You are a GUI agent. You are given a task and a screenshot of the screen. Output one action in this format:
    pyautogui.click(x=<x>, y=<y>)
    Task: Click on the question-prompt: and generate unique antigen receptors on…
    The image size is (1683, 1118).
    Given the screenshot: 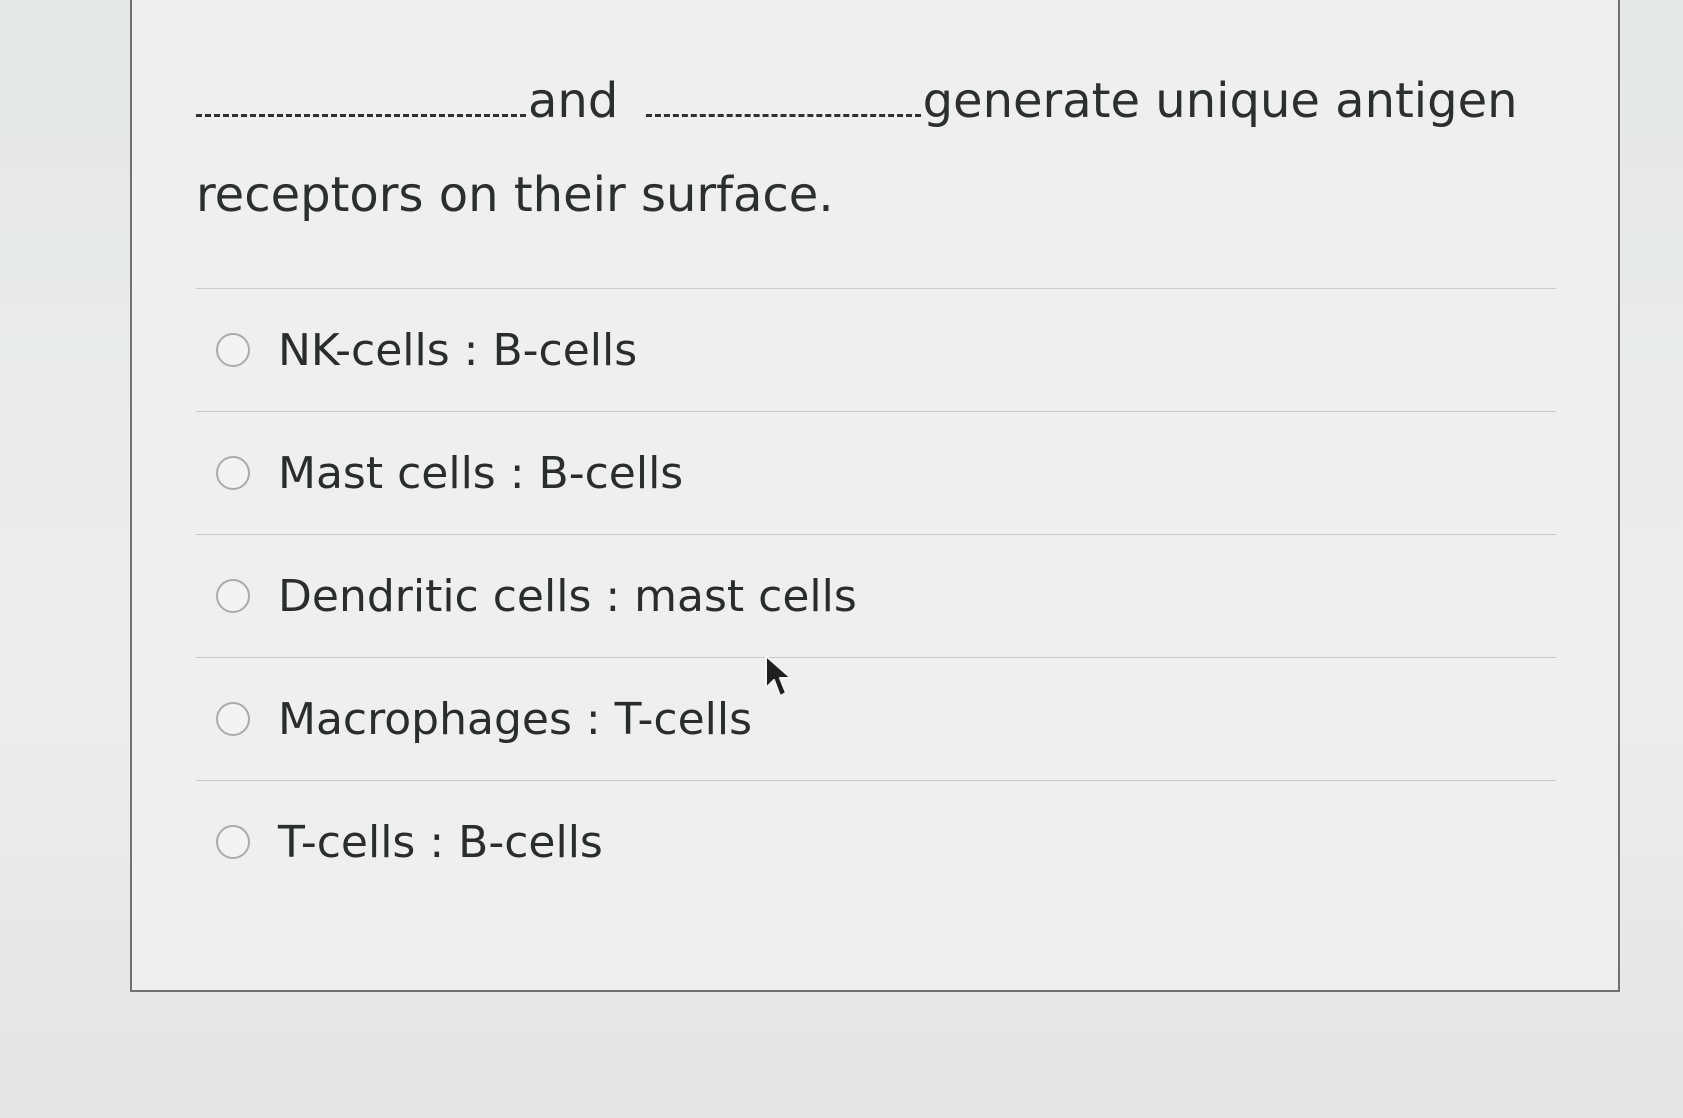 What is the action you would take?
    pyautogui.click(x=876, y=148)
    